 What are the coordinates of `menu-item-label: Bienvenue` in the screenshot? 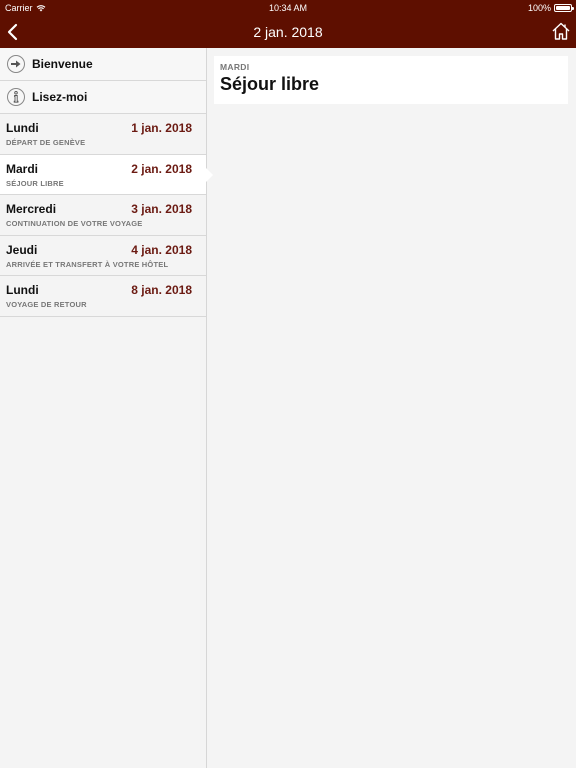 It's located at (62, 64).